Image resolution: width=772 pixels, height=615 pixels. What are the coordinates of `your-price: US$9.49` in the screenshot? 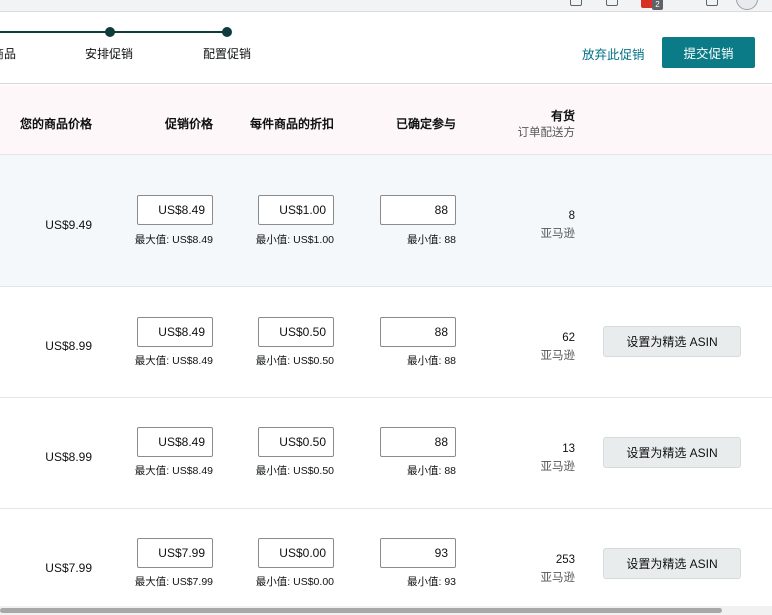 It's located at (68, 225).